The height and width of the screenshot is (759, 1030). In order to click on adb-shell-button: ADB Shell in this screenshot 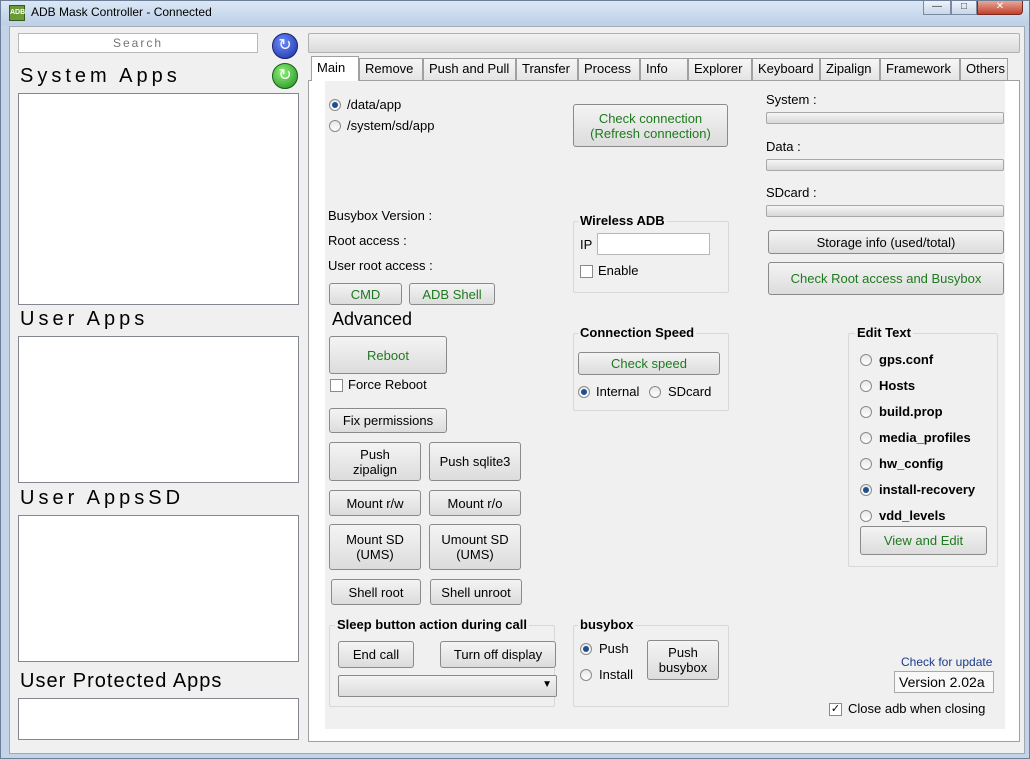, I will do `click(452, 294)`.